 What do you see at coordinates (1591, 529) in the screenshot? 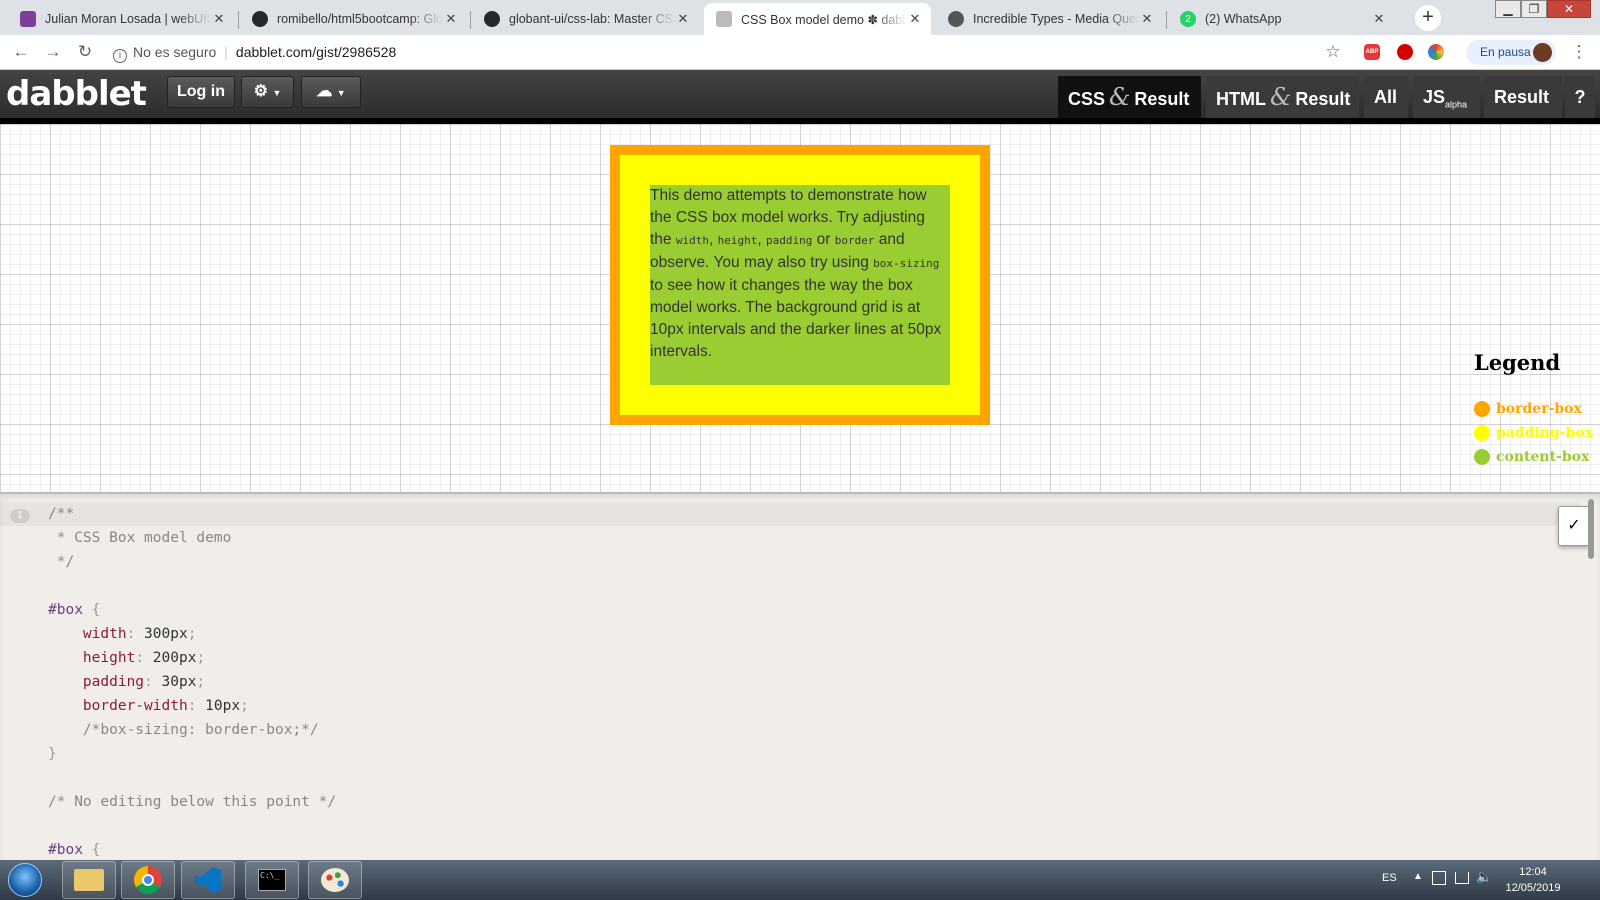
I see `editor-scrollbar` at bounding box center [1591, 529].